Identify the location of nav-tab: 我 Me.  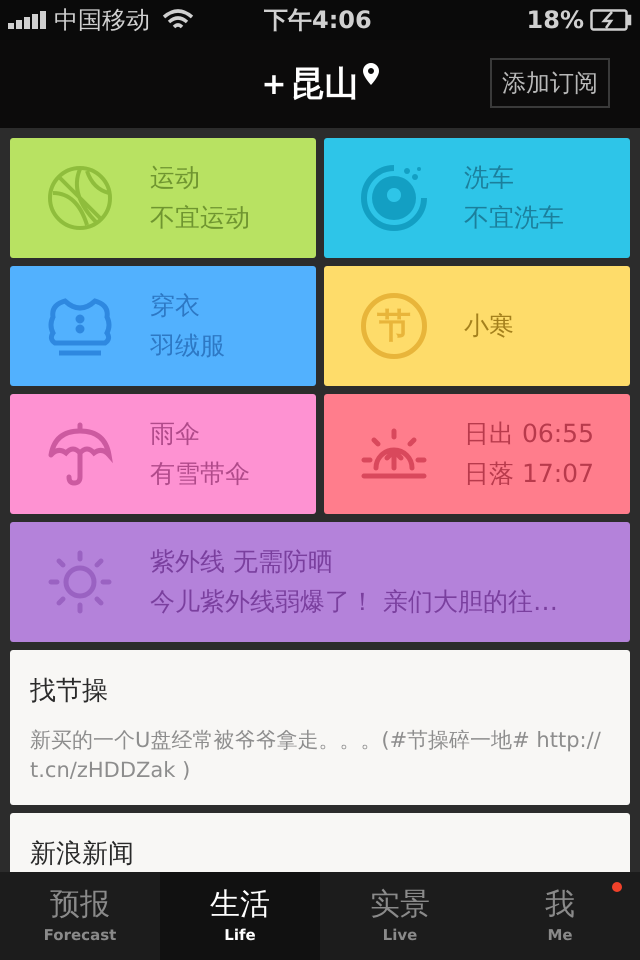
(560, 916).